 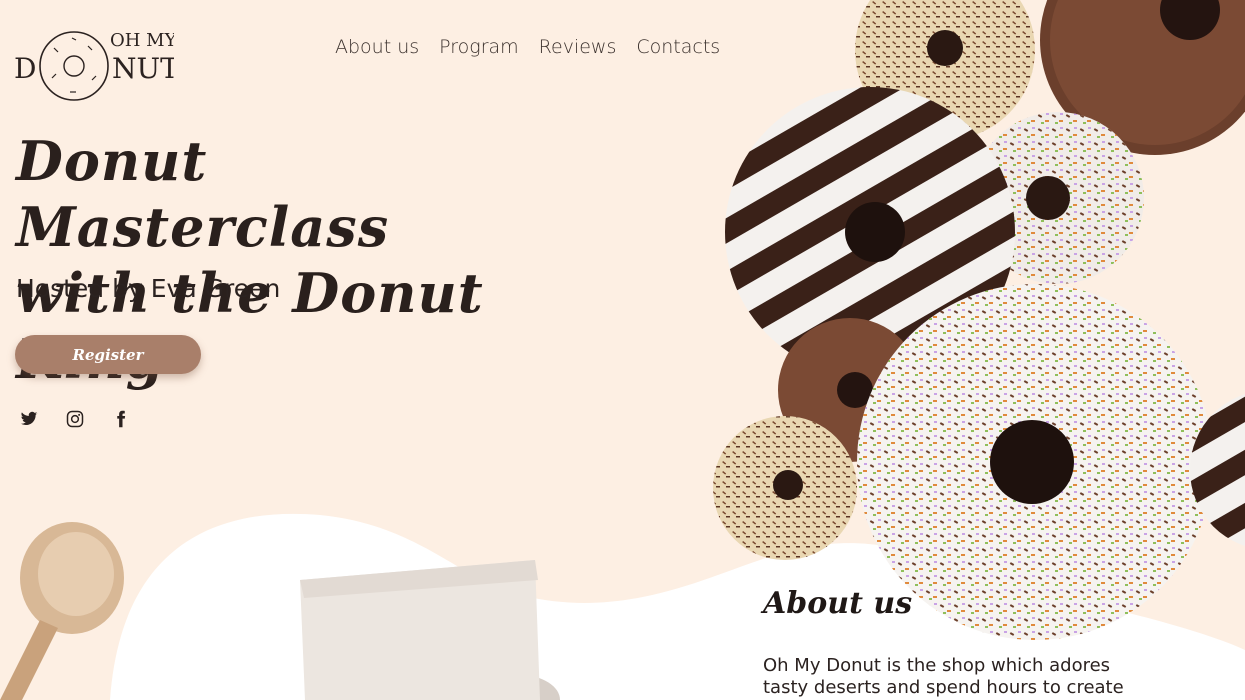 What do you see at coordinates (527, 47) in the screenshot?
I see `main-navigation: About us Program Reviews Contacts` at bounding box center [527, 47].